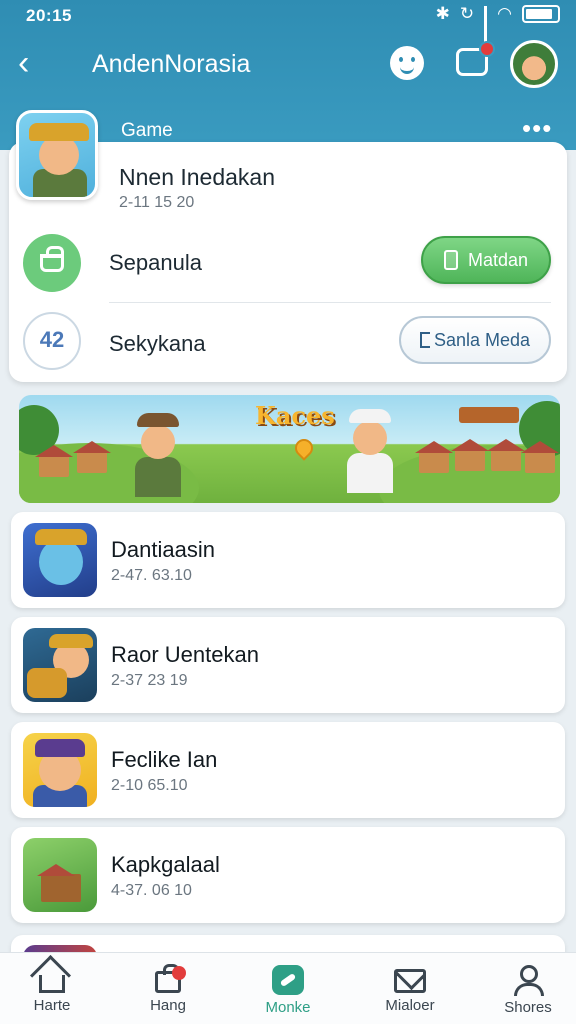 The image size is (576, 1024). I want to click on tab-profile: Shores, so click(527, 991).